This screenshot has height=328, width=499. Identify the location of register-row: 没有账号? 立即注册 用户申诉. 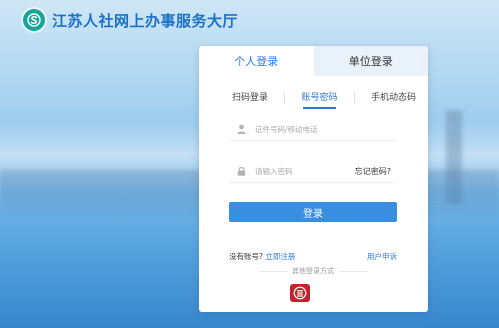
(313, 256).